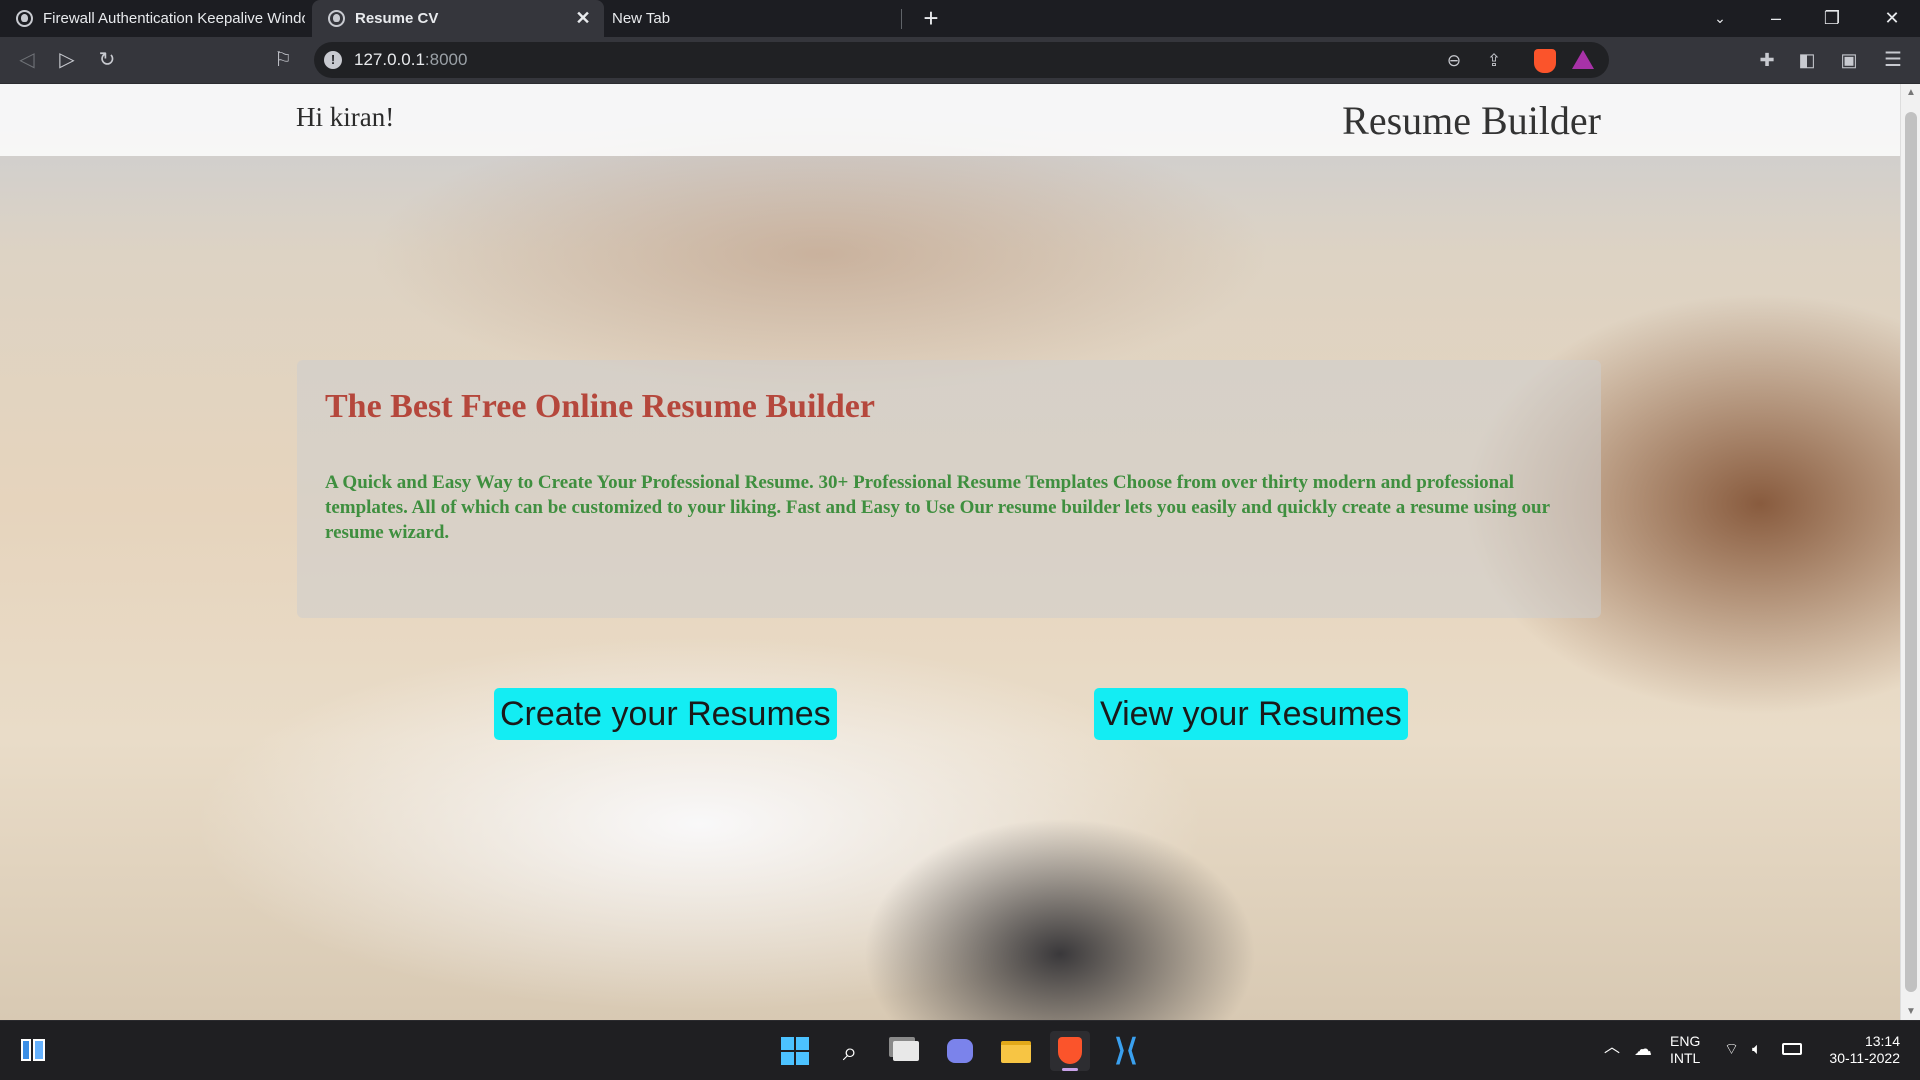  Describe the element at coordinates (1016, 1051) in the screenshot. I see `file-explorer-icon` at that location.